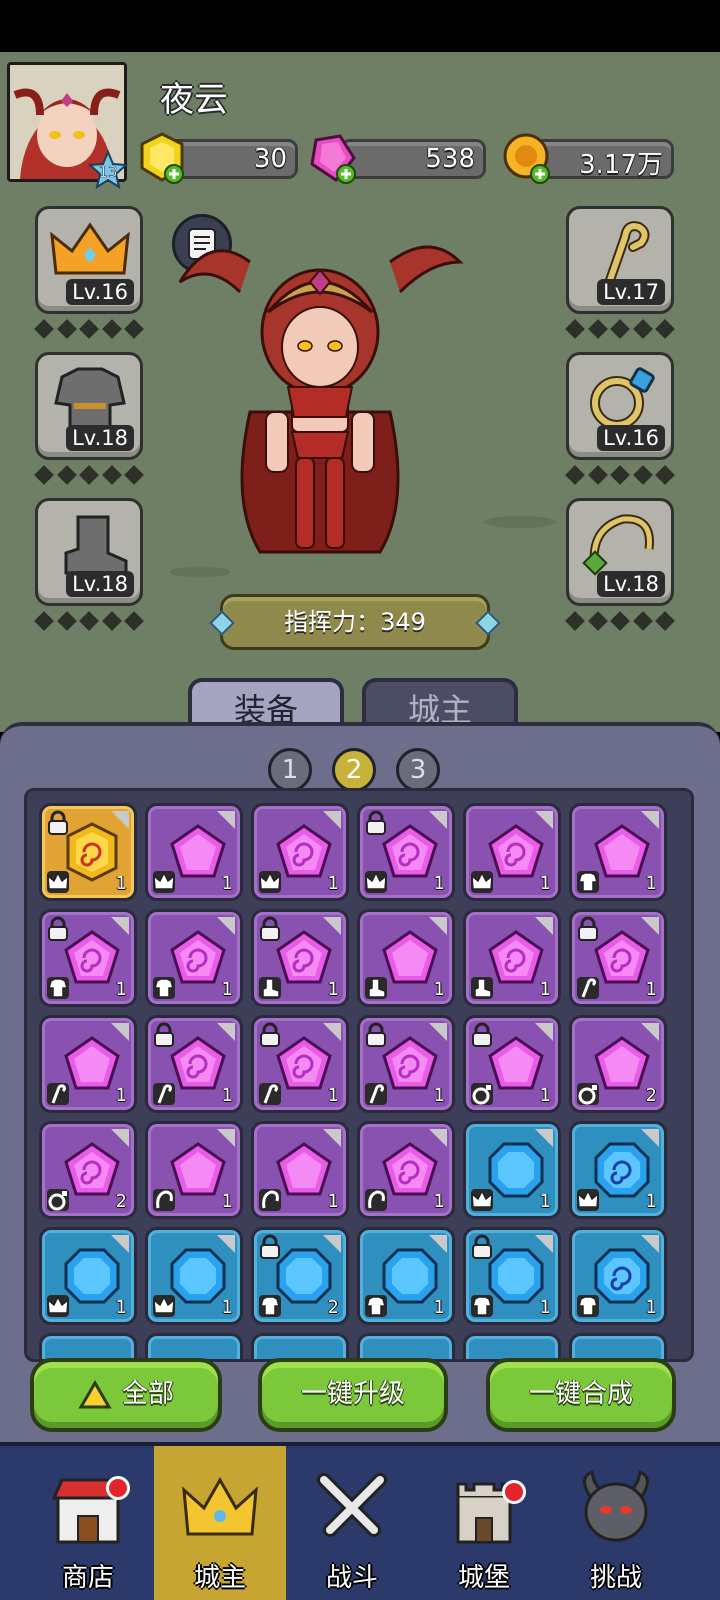 The width and height of the screenshot is (720, 1600). What do you see at coordinates (615, 1578) in the screenshot?
I see `nav-label-challenge: 挑战` at bounding box center [615, 1578].